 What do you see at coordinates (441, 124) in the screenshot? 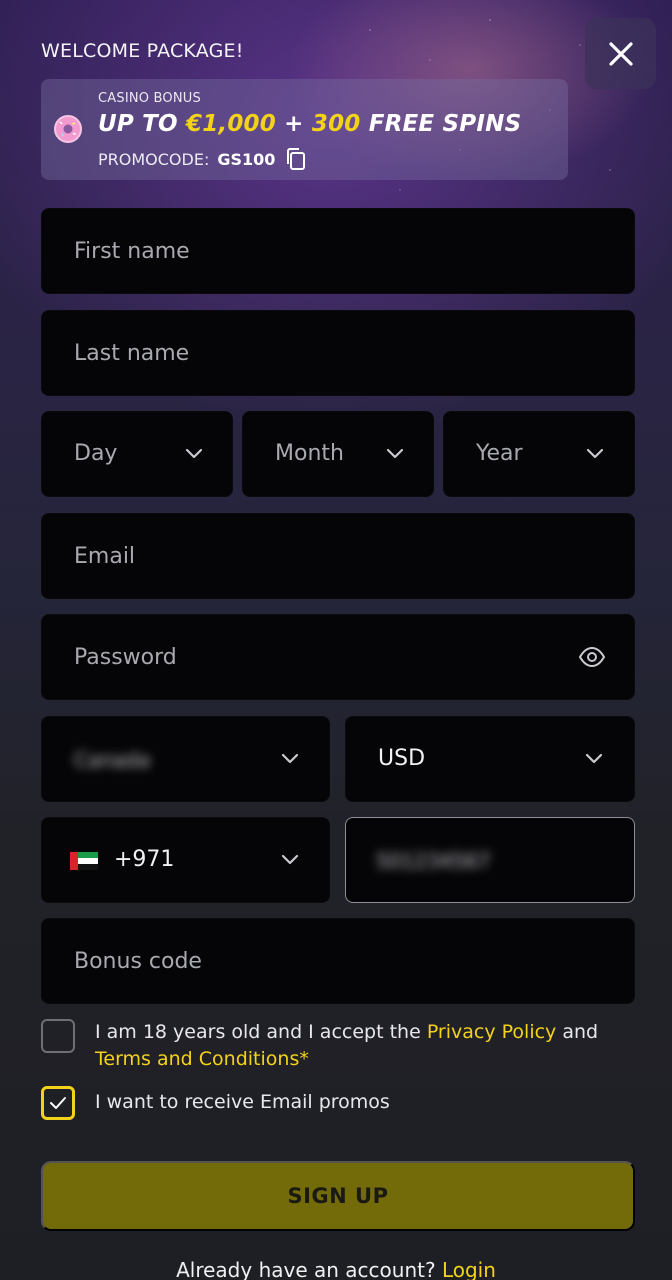
I see `headline-spins-suffix: FREE SPINS` at bounding box center [441, 124].